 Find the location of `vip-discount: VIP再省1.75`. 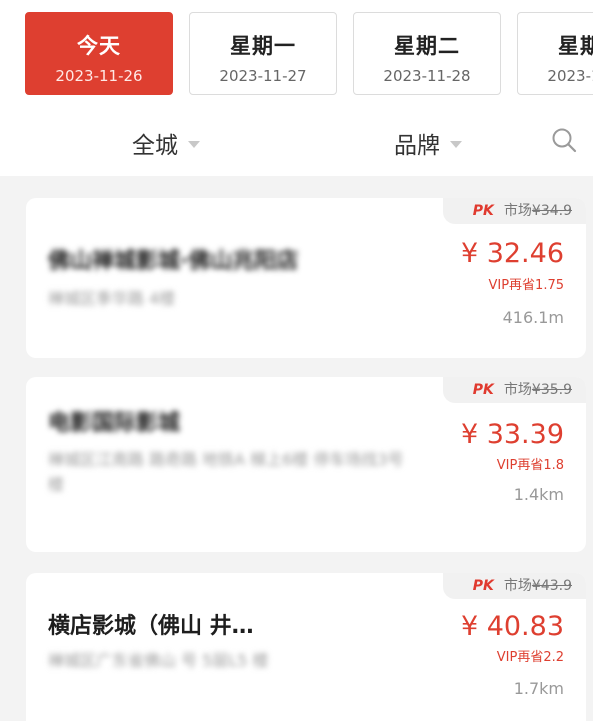

vip-discount: VIP再省1.75 is located at coordinates (526, 285).